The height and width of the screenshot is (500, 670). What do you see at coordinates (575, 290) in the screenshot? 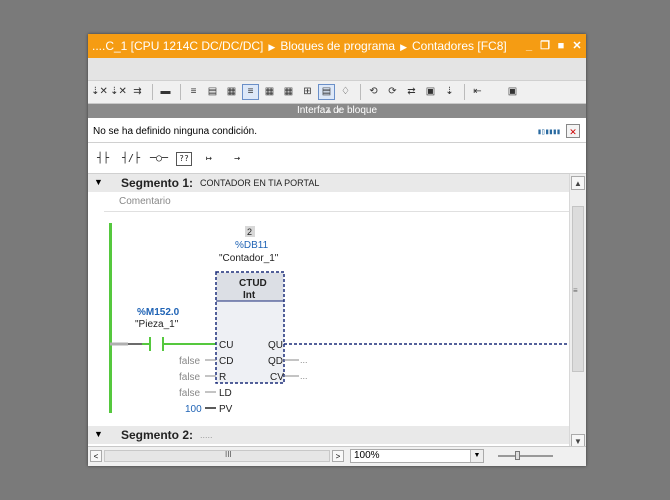
I see `scroll-grip-icon: ≡` at bounding box center [575, 290].